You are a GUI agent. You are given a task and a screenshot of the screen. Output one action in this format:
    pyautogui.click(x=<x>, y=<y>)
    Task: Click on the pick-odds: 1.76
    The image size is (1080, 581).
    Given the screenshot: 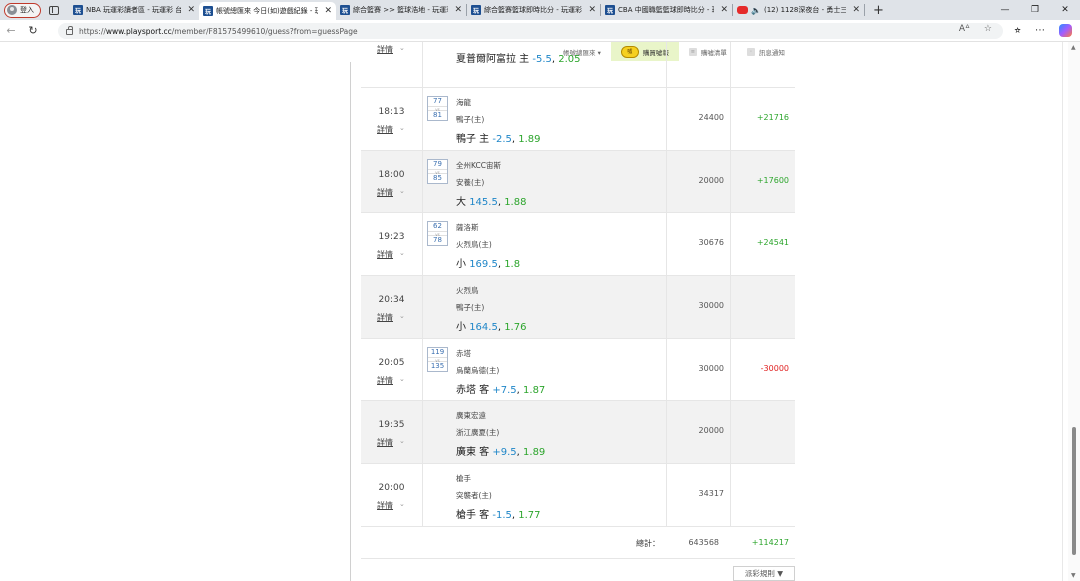 What is the action you would take?
    pyautogui.click(x=515, y=328)
    